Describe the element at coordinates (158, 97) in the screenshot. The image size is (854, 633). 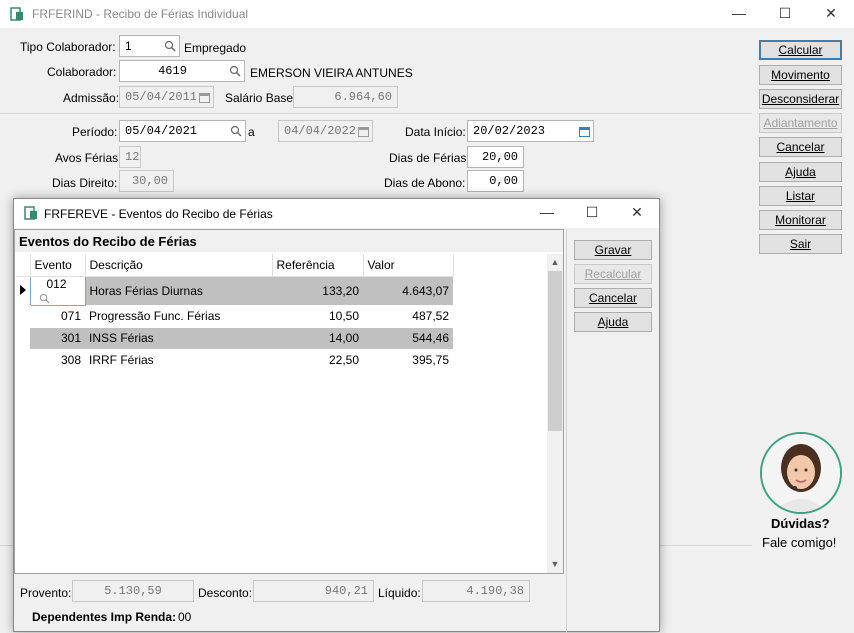
I see `admissao-field: 05/04/2011` at that location.